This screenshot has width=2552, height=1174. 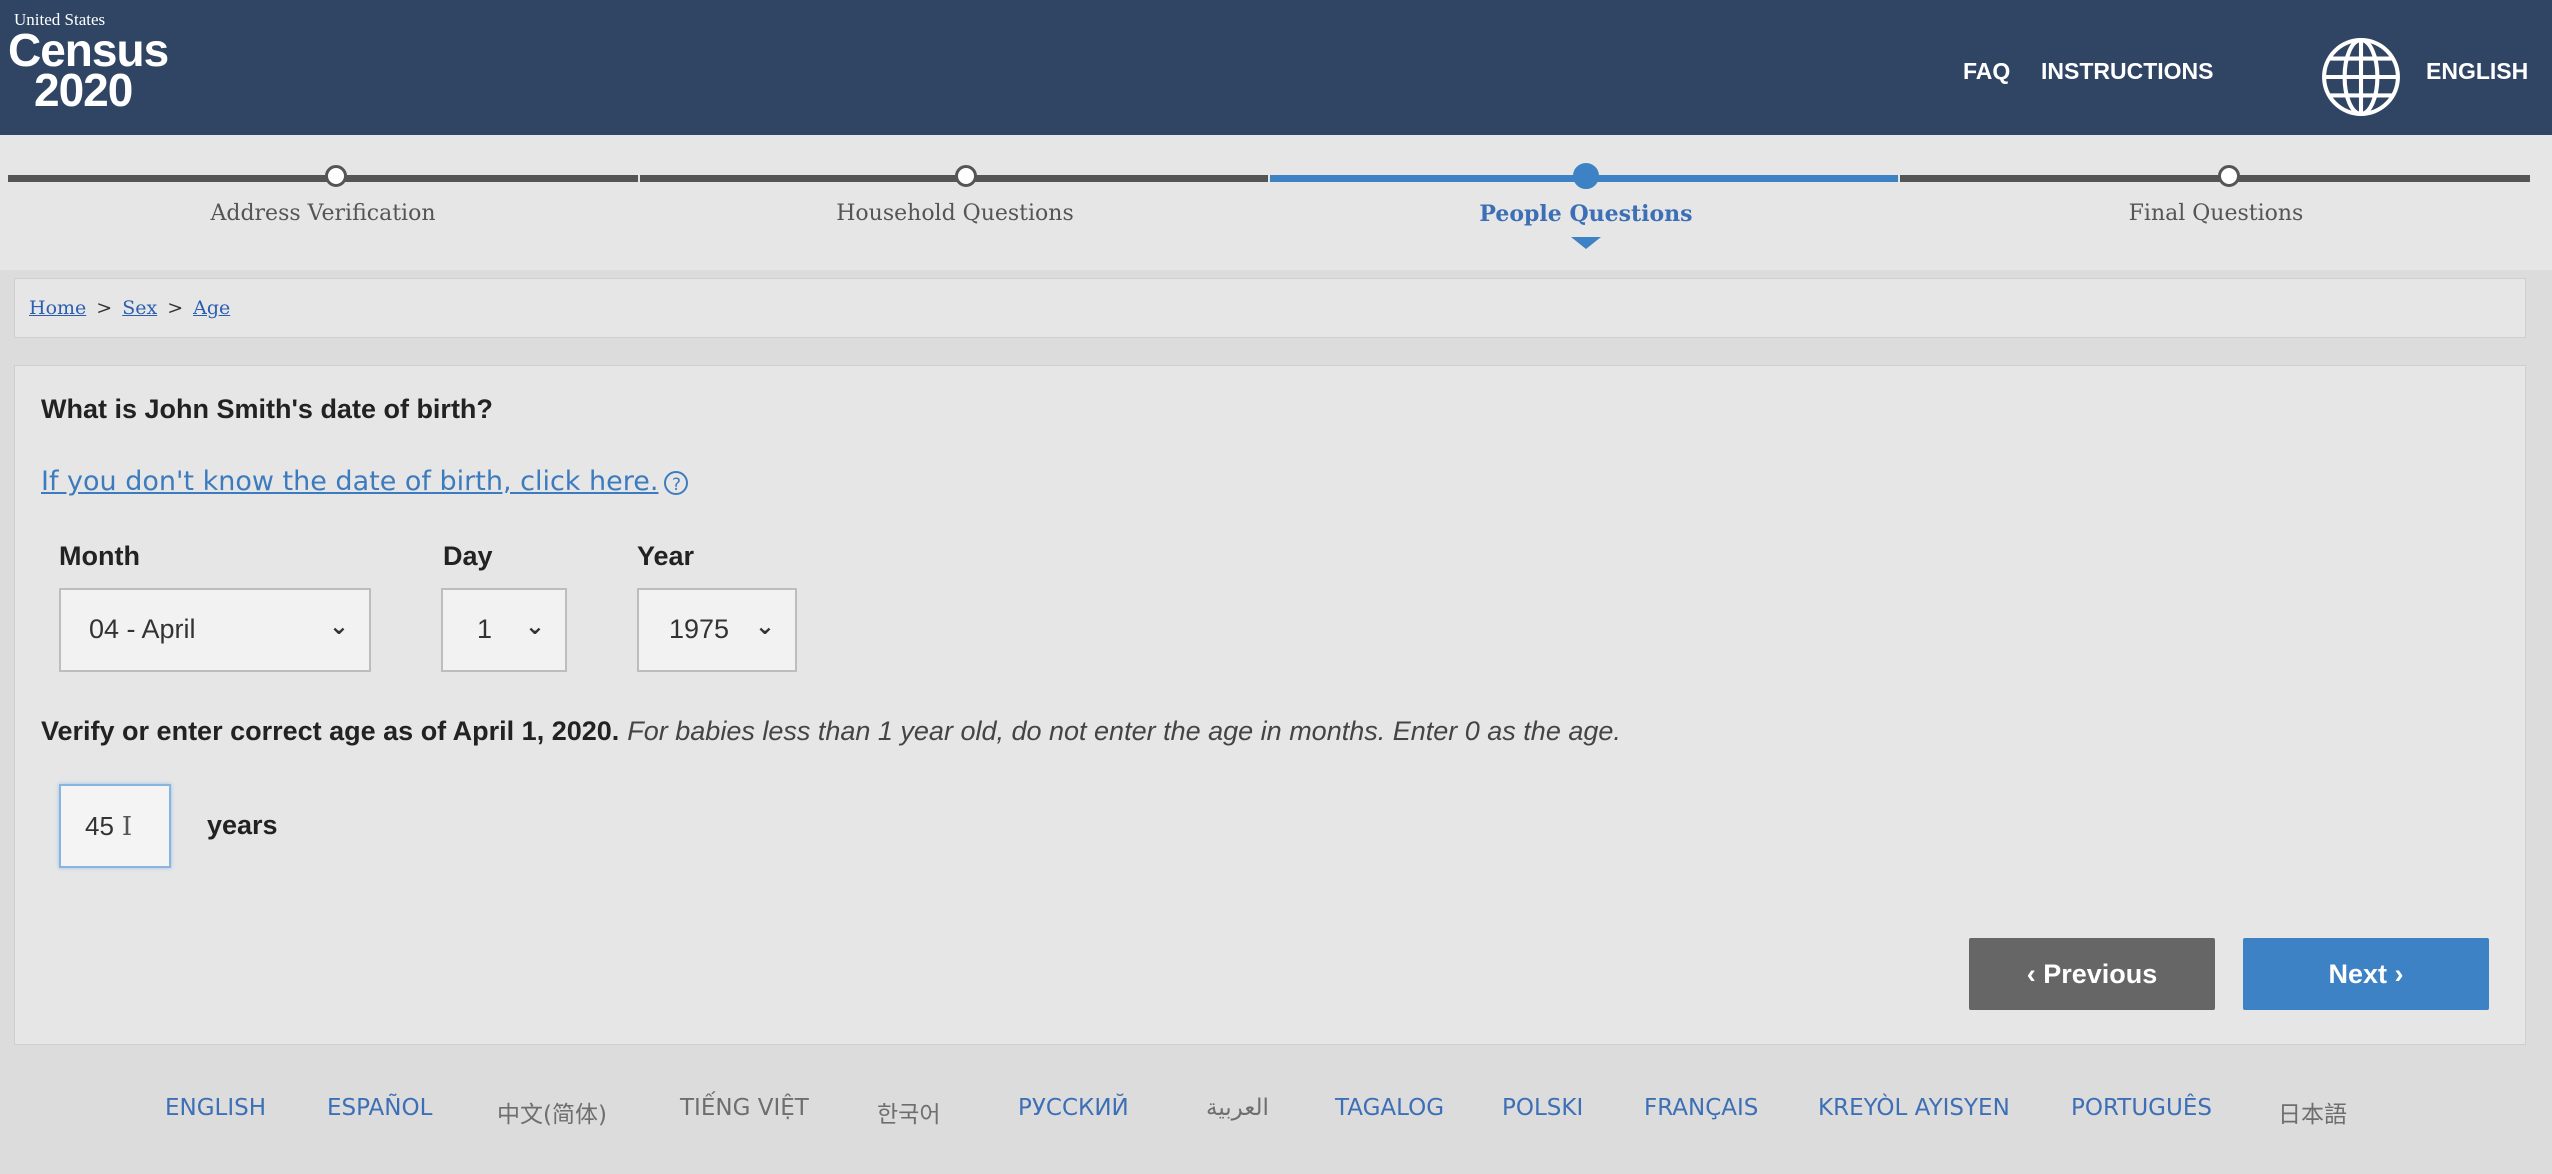 I want to click on instructions-link: INSTRUCTIONS, so click(x=2127, y=71).